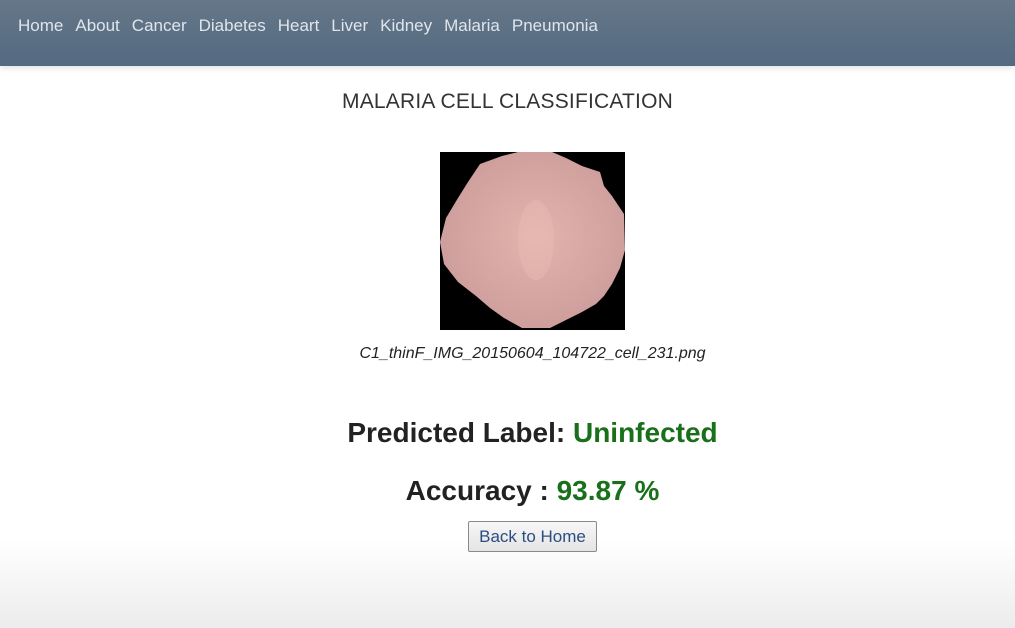  Describe the element at coordinates (299, 26) in the screenshot. I see `nav-item-heart: Heart` at that location.